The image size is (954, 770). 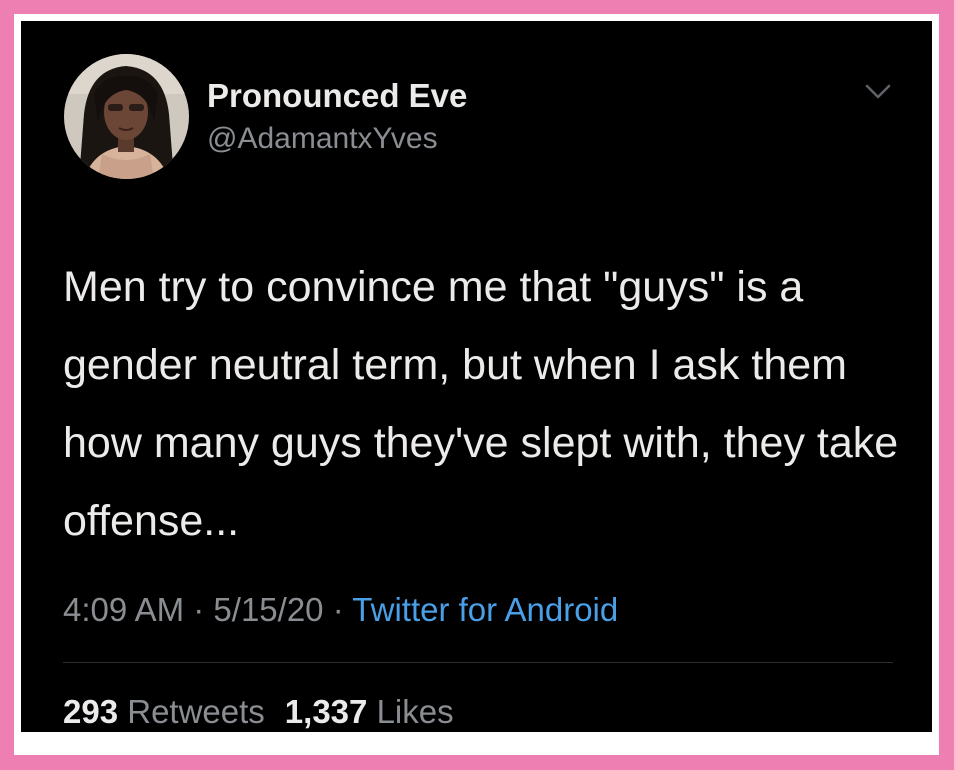 What do you see at coordinates (878, 92) in the screenshot?
I see `chevron-down-icon` at bounding box center [878, 92].